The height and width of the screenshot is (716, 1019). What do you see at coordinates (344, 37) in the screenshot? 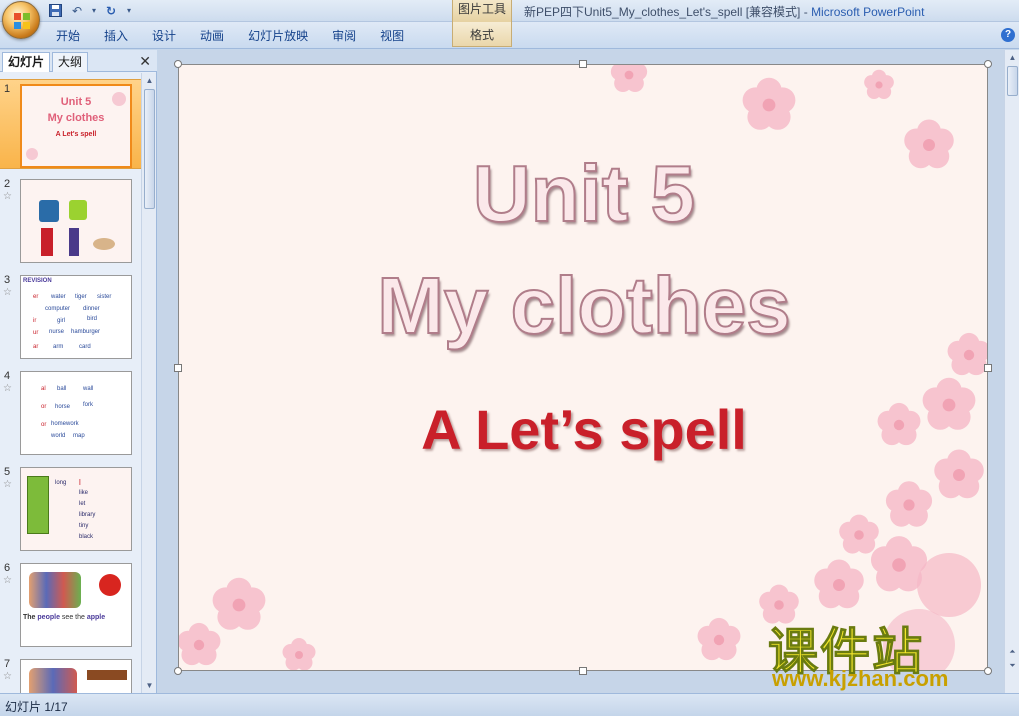
I see `tab-review: 审阅` at bounding box center [344, 37].